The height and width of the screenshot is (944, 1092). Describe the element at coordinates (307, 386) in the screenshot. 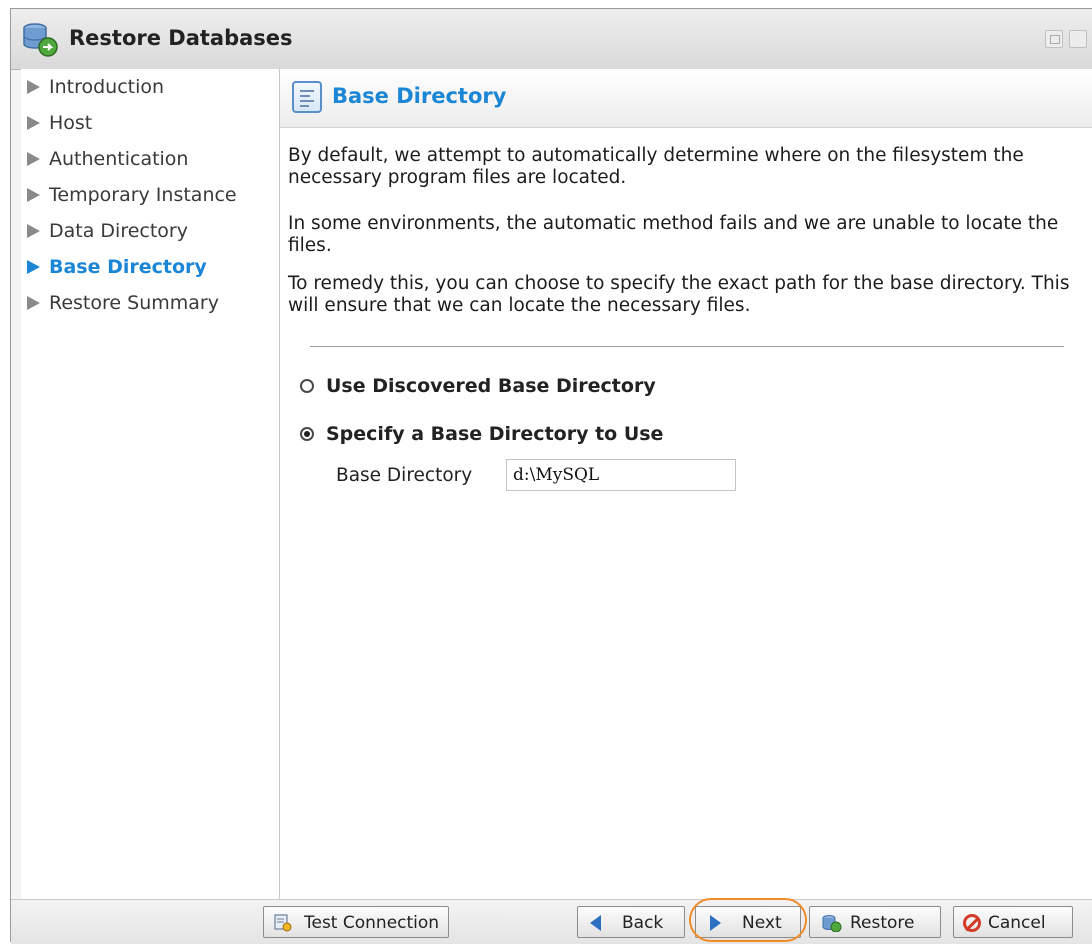

I see `radio-button-unchecked` at that location.